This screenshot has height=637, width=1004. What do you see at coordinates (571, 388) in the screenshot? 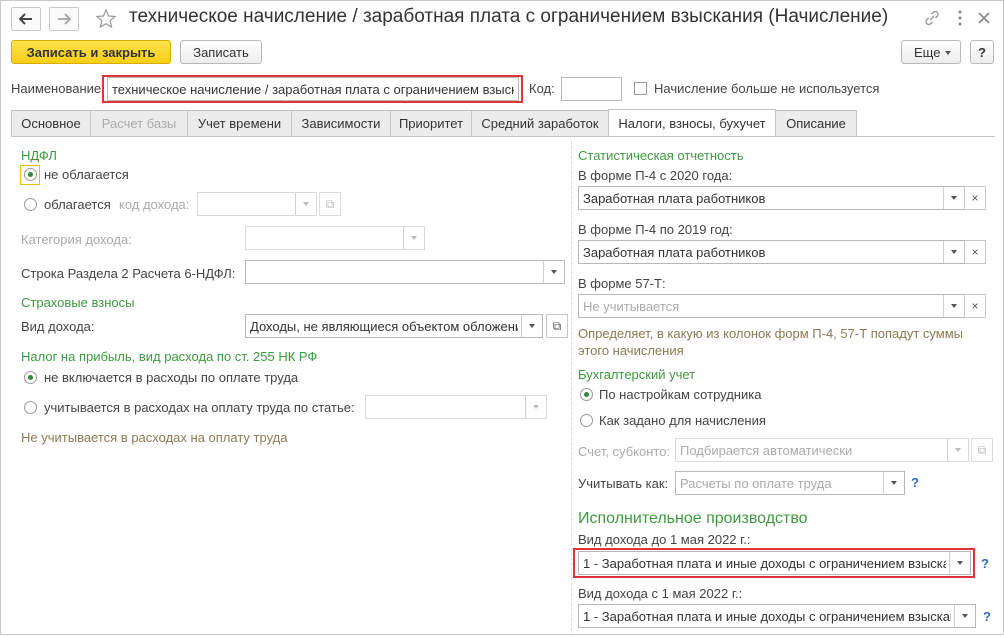
I see `column-divider` at bounding box center [571, 388].